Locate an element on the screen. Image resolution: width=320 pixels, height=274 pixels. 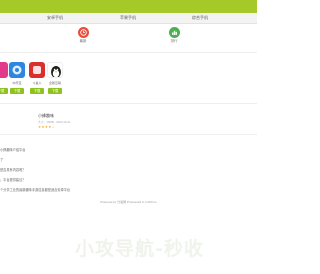
rating-stars: ★★★★☆ is located at coordinates (47, 127).